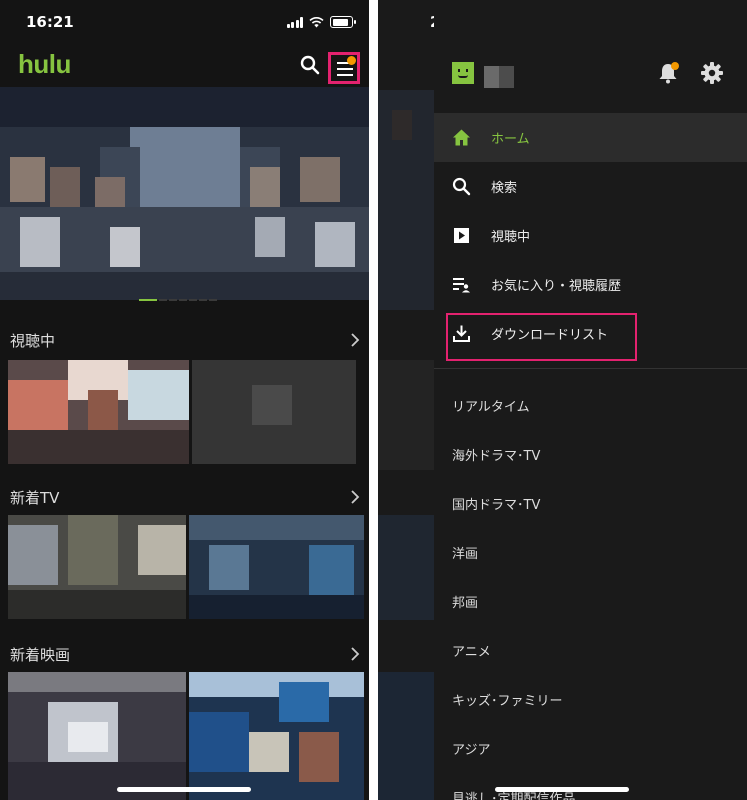 This screenshot has width=747, height=800. Describe the element at coordinates (461, 285) in the screenshot. I see `favorites-list-icon` at that location.